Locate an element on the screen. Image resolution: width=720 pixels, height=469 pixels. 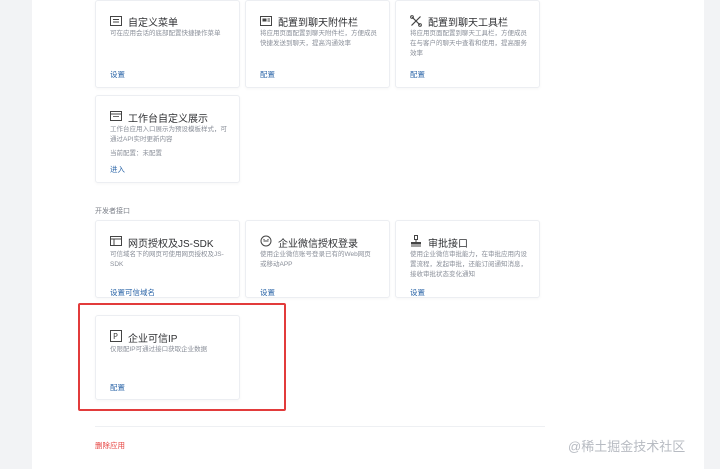
card-description: 将应用页面配置到聊天工具栏，方便成员在与客户的聊天中查看和使用，提高服务效率 is located at coordinates (468, 43).